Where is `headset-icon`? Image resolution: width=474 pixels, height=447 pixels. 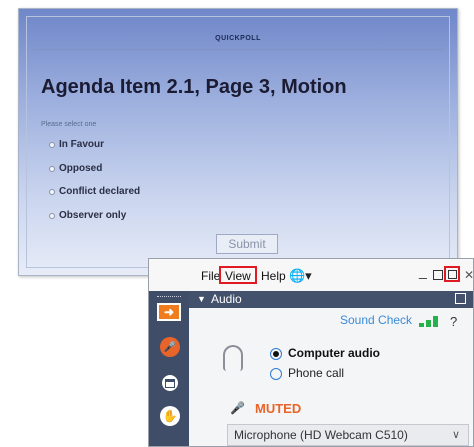
headset-icon is located at coordinates (233, 358).